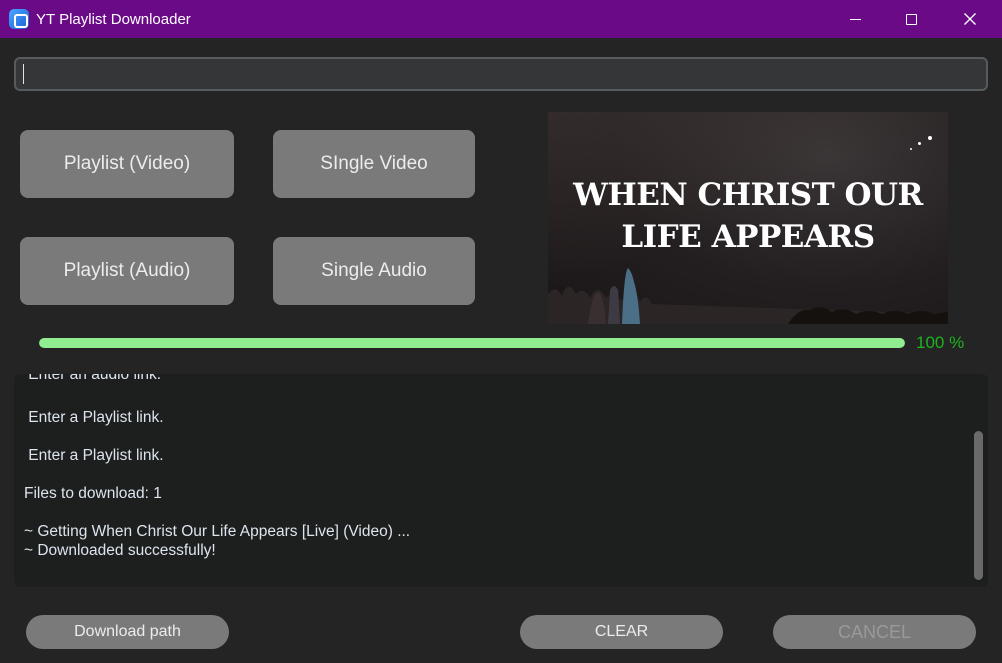 The height and width of the screenshot is (663, 1002). Describe the element at coordinates (127, 632) in the screenshot. I see `download-path-button: Download path` at that location.